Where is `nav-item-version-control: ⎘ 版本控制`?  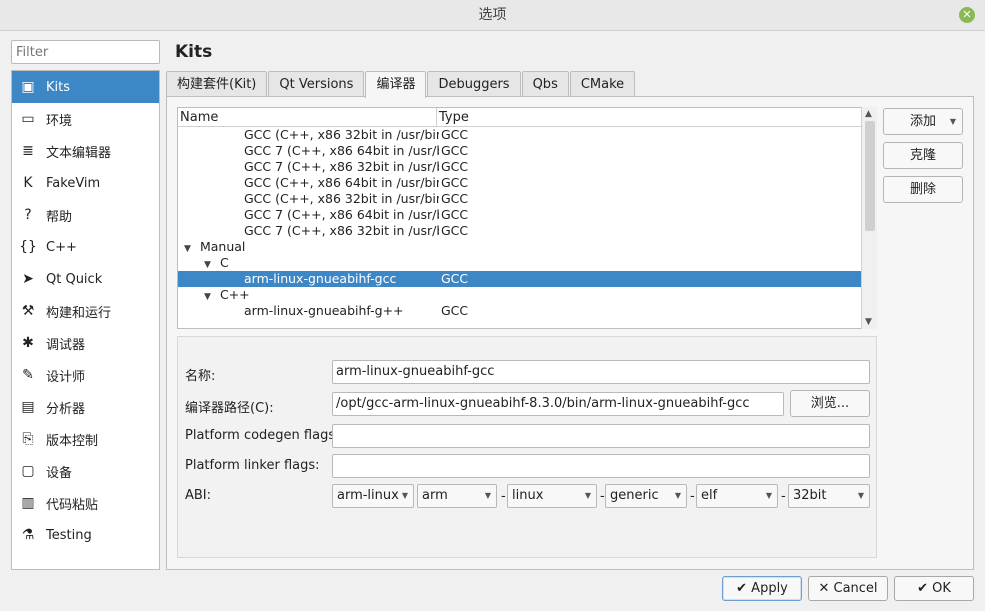 nav-item-version-control: ⎘ 版本控制 is located at coordinates (85, 439).